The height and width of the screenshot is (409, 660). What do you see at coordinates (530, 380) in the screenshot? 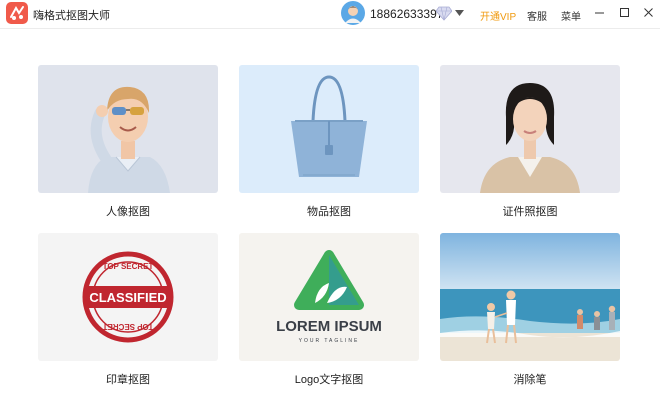
I see `tool-label: 消除笔` at bounding box center [530, 380].